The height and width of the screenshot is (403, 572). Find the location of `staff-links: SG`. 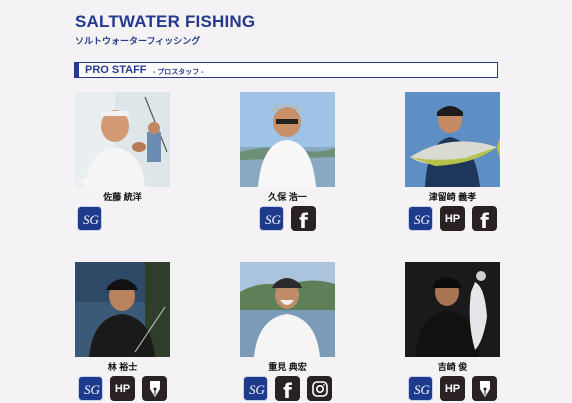

staff-links: SG is located at coordinates (122, 218).